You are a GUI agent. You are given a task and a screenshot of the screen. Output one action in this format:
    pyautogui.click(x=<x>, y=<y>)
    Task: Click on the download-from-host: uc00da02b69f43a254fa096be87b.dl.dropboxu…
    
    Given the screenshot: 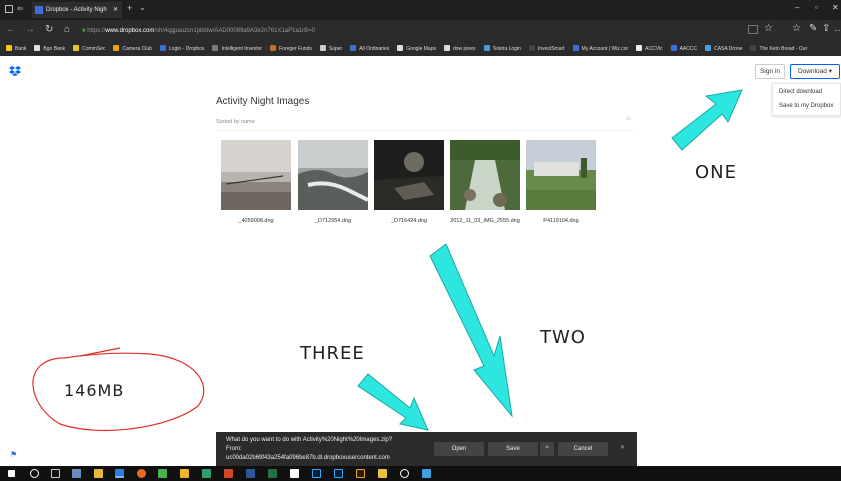 What is the action you would take?
    pyautogui.click(x=308, y=458)
    